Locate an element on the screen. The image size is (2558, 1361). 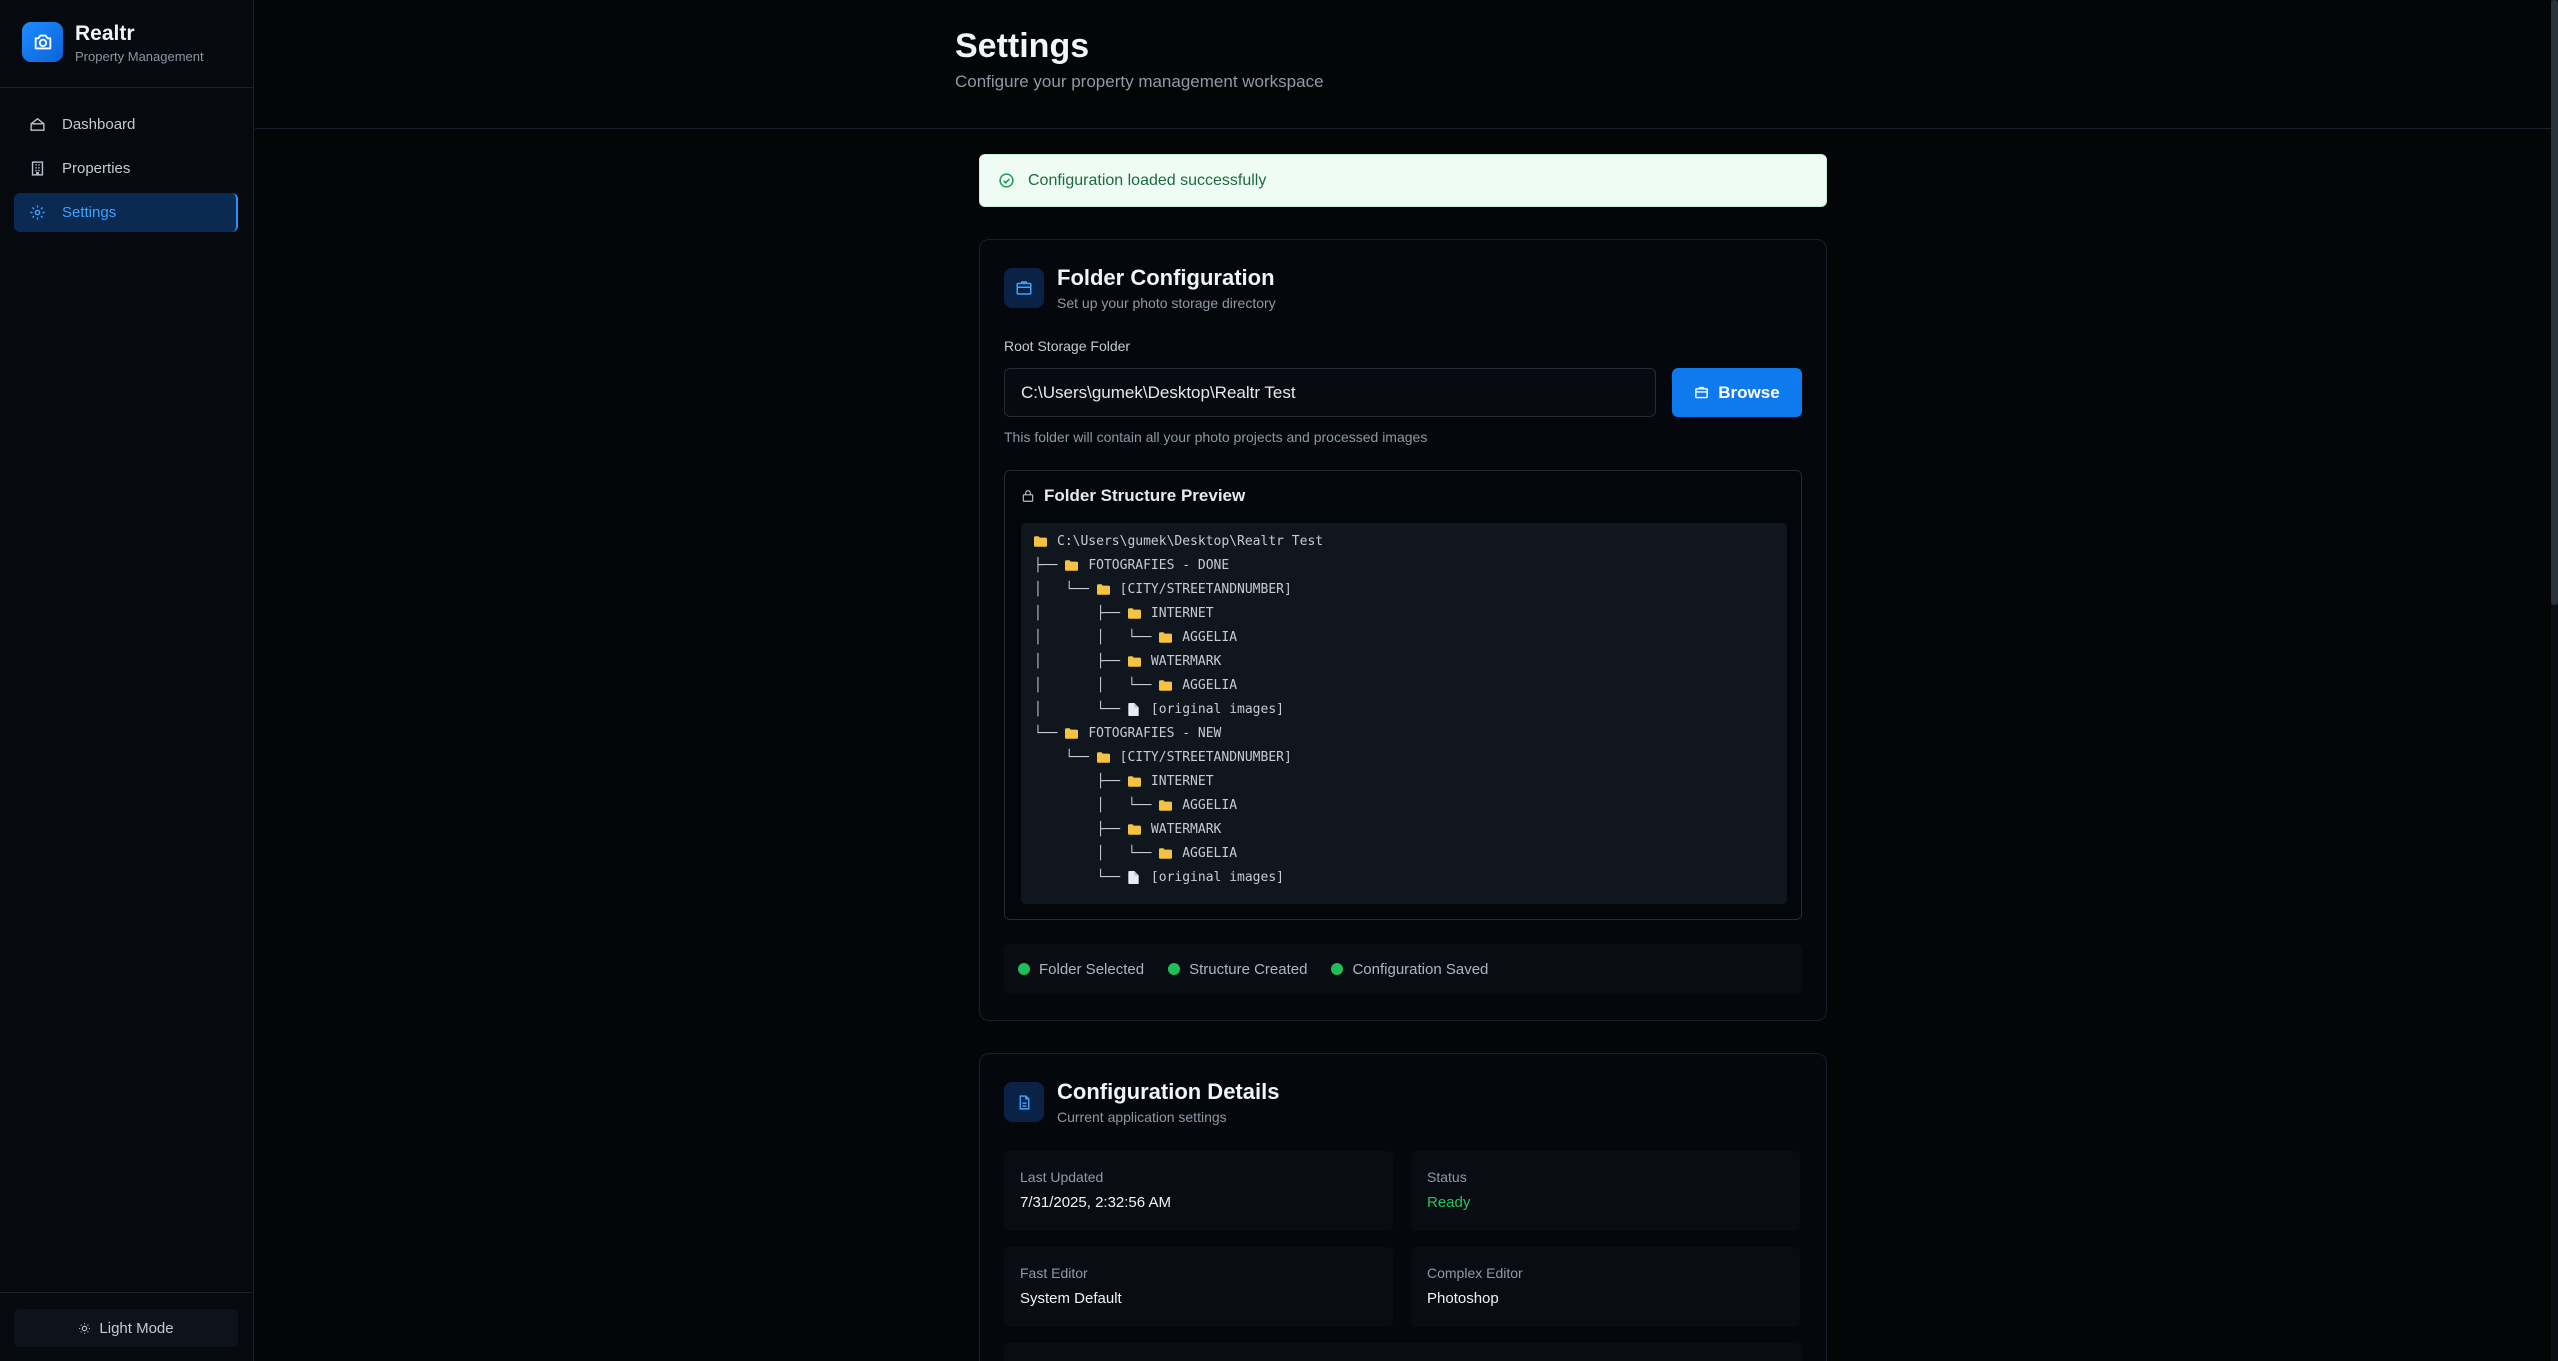
status-label: Structure Created is located at coordinates (1248, 969).